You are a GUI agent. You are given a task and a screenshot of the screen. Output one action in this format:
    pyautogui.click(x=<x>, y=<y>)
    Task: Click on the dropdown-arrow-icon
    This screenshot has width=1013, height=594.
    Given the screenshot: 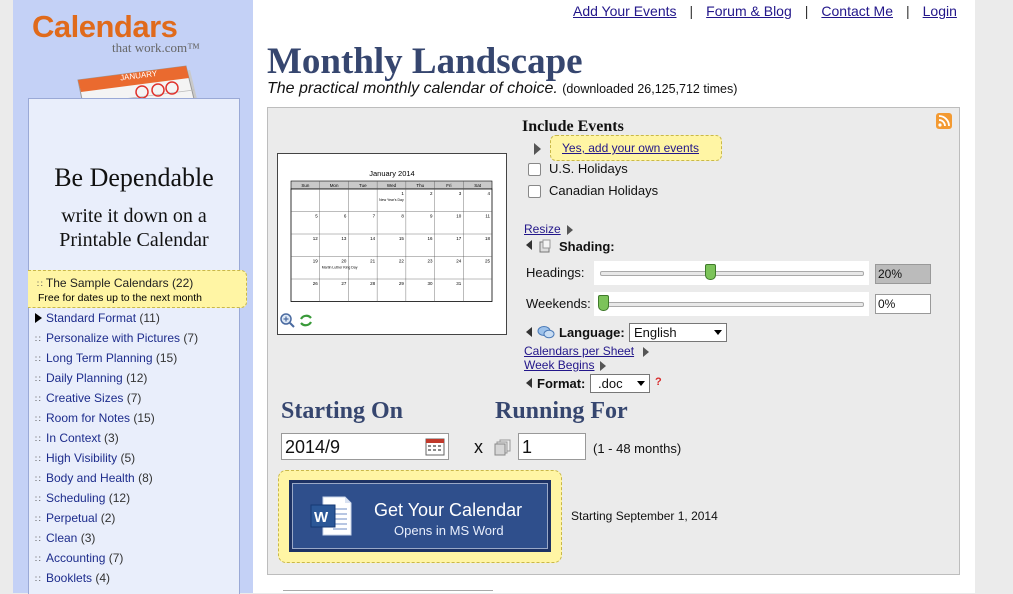 What is the action you would take?
    pyautogui.click(x=718, y=332)
    